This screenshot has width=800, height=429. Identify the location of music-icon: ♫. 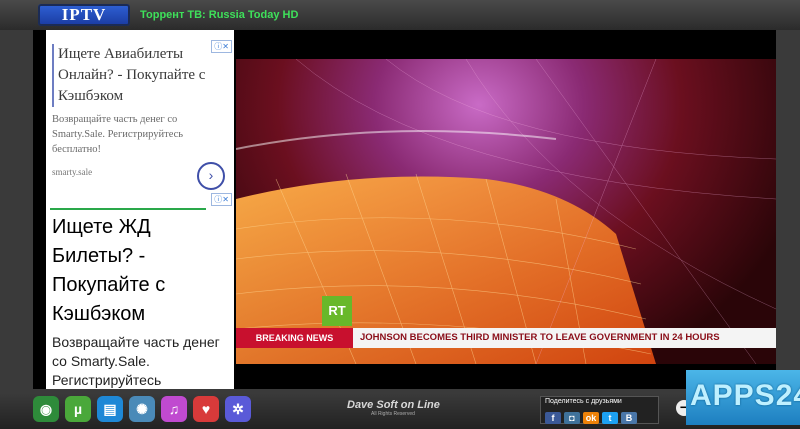
(174, 409).